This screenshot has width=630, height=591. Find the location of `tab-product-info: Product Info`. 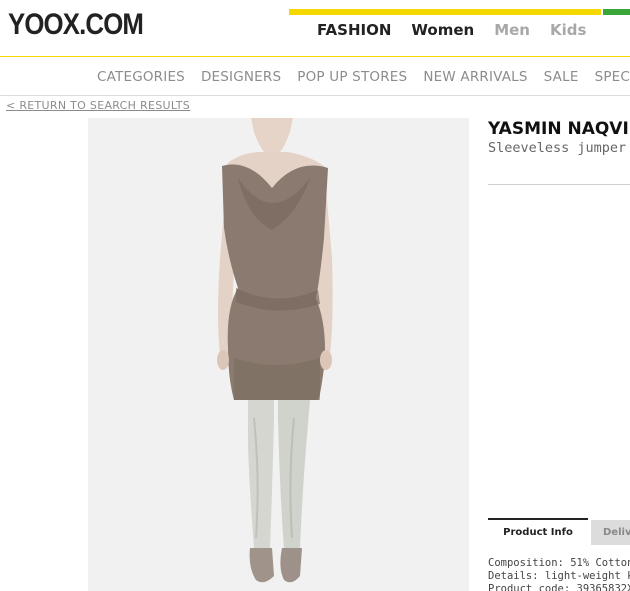

tab-product-info: Product Info is located at coordinates (538, 531).